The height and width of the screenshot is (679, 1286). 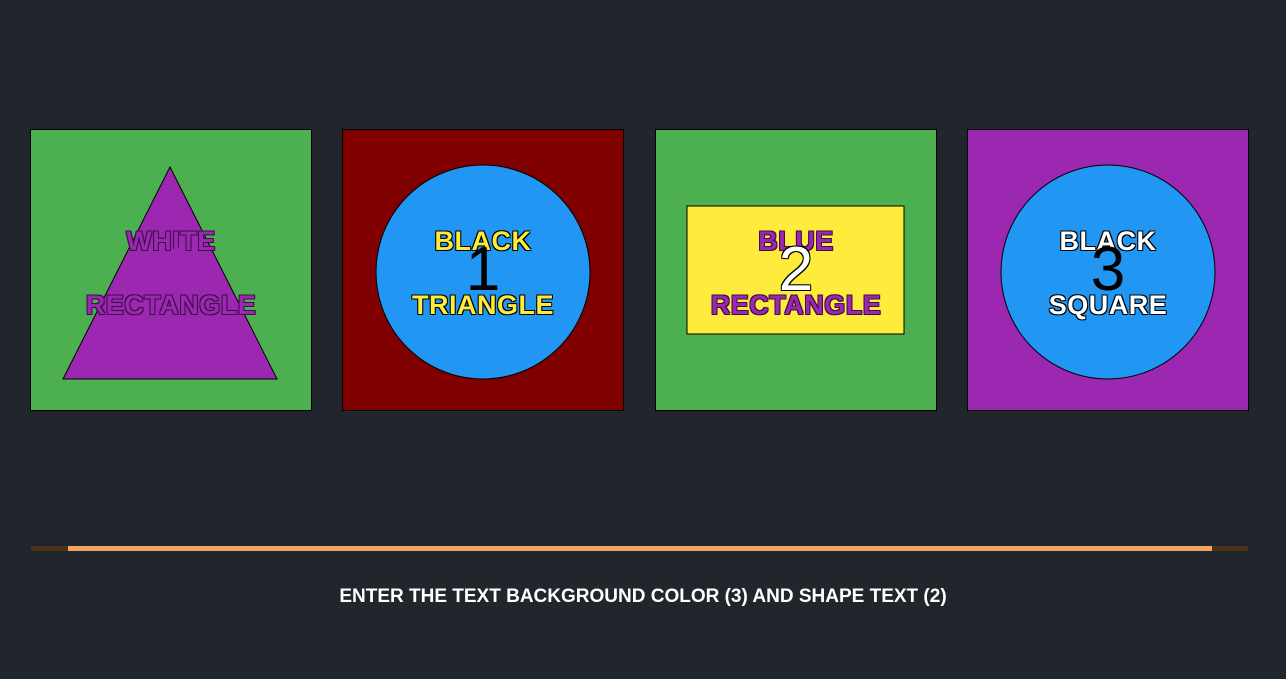 I want to click on progress-fill, so click(x=640, y=548).